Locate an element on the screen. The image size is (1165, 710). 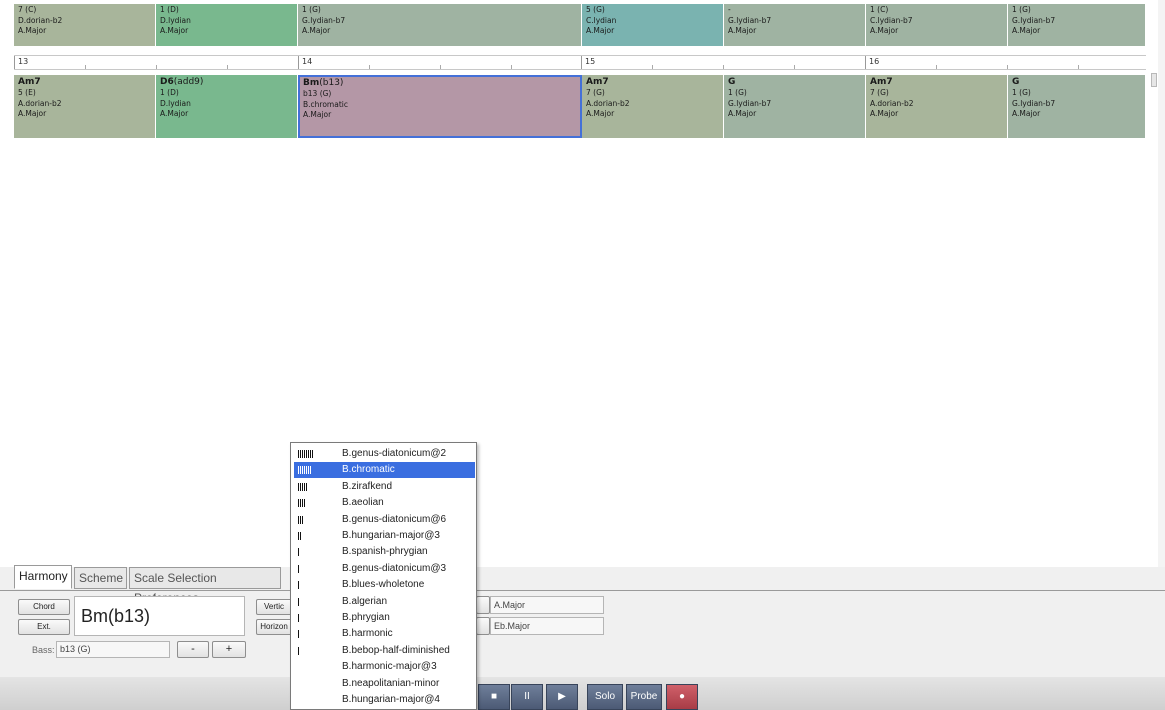
scale-text: G.lydian-b7 is located at coordinates (750, 20).